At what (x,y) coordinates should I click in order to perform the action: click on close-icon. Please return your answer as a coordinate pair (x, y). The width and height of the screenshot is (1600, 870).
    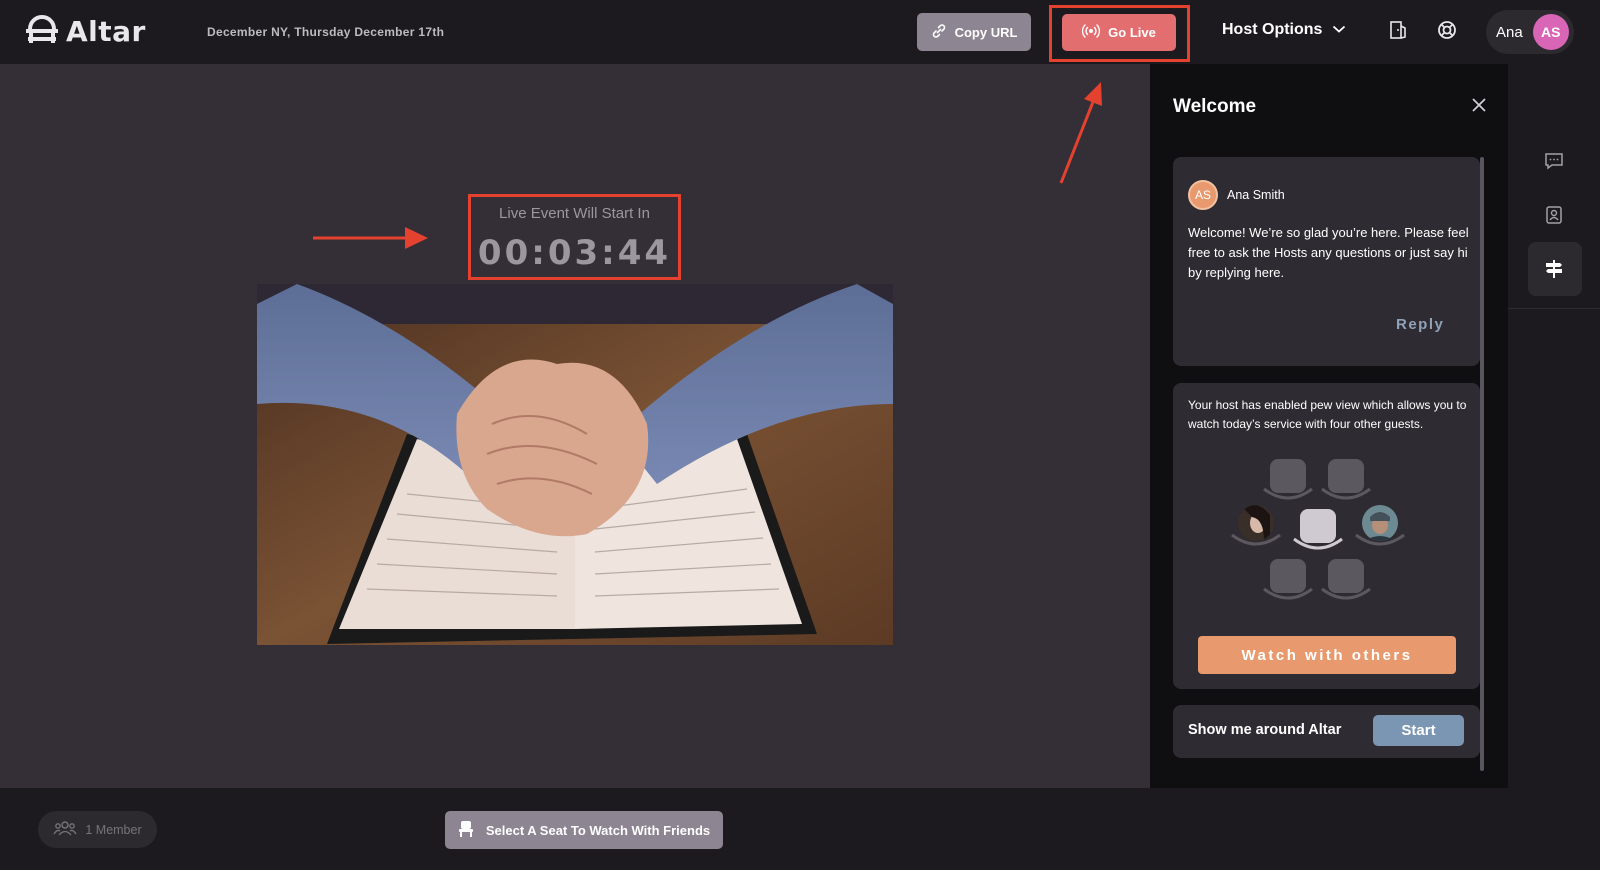
    Looking at the image, I should click on (1479, 105).